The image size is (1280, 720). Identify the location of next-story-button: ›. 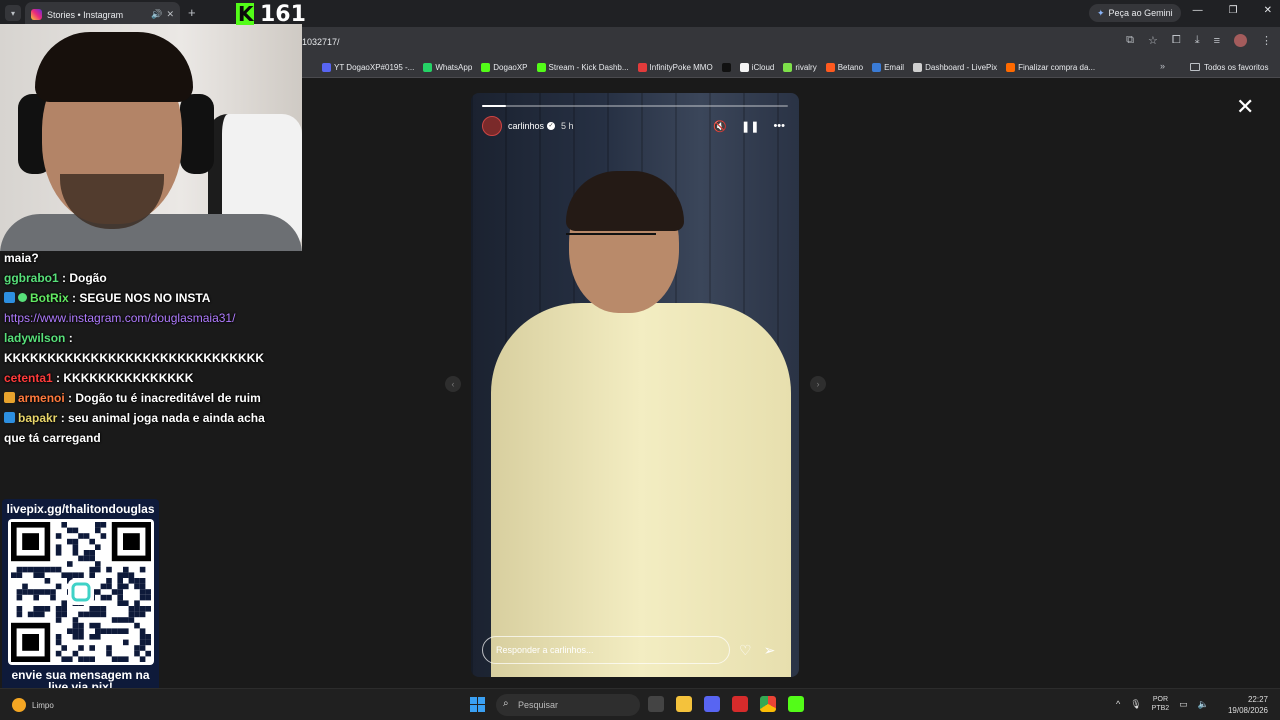
(818, 384).